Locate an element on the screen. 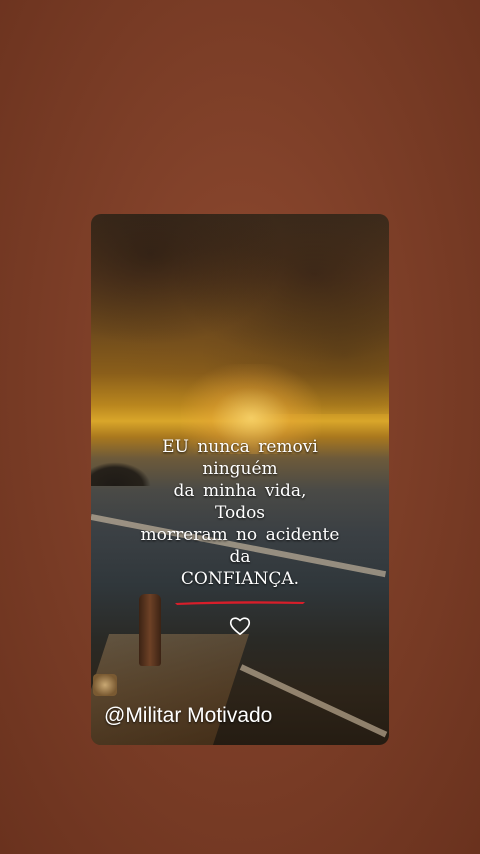 The height and width of the screenshot is (854, 480). cup is located at coordinates (105, 685).